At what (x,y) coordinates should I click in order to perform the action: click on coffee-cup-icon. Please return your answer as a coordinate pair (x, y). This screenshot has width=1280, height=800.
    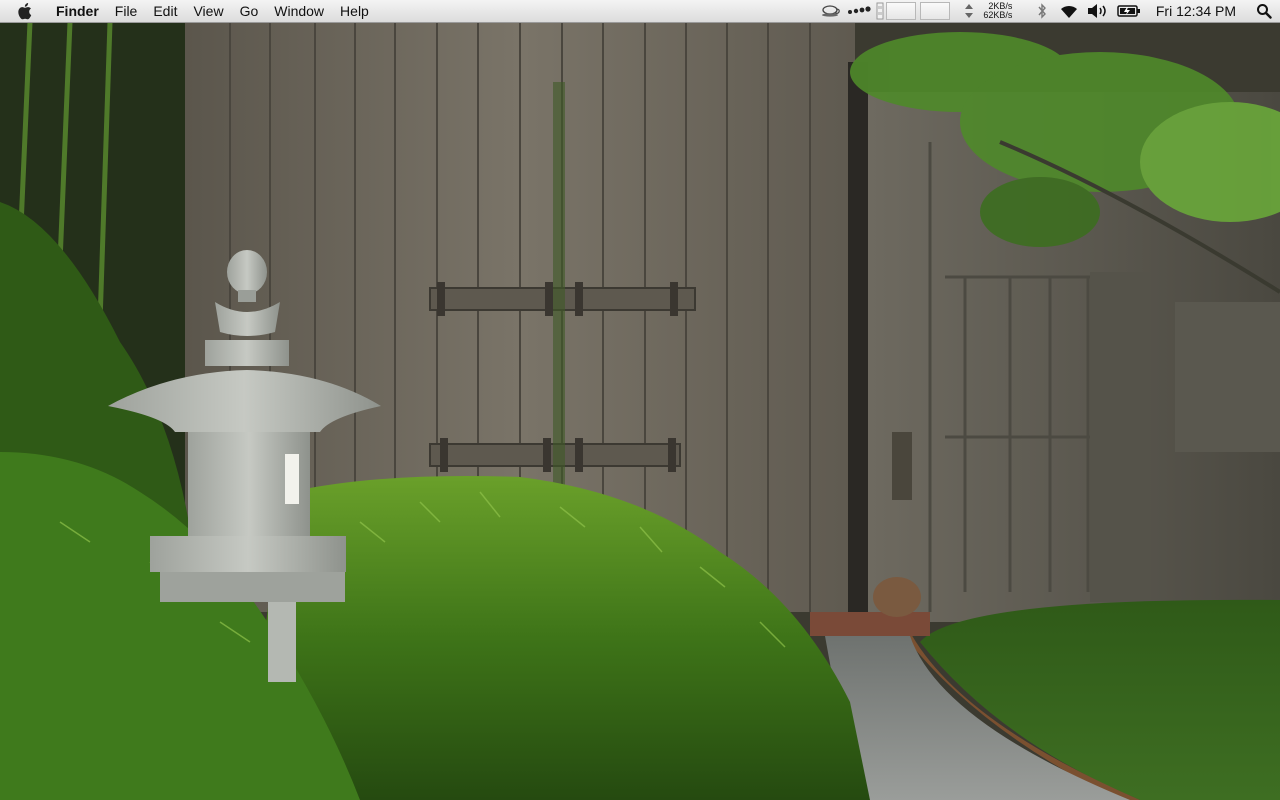
    Looking at the image, I should click on (831, 11).